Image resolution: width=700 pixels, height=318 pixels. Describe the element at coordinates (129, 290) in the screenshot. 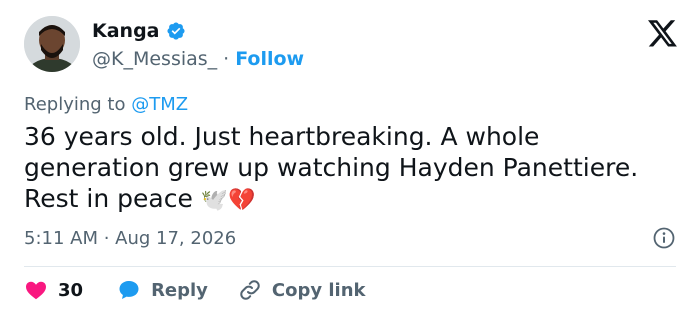

I see `speech-bubble-icon` at that location.